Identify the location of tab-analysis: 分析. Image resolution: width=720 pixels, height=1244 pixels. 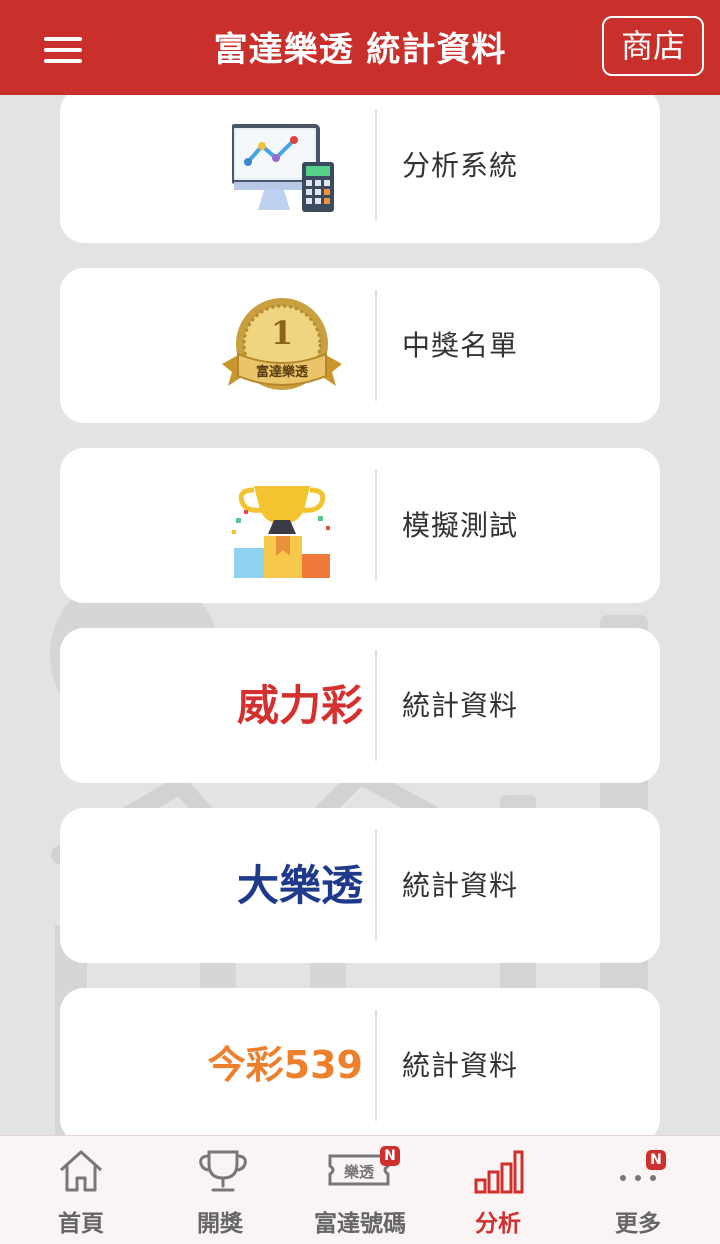
(498, 1190).